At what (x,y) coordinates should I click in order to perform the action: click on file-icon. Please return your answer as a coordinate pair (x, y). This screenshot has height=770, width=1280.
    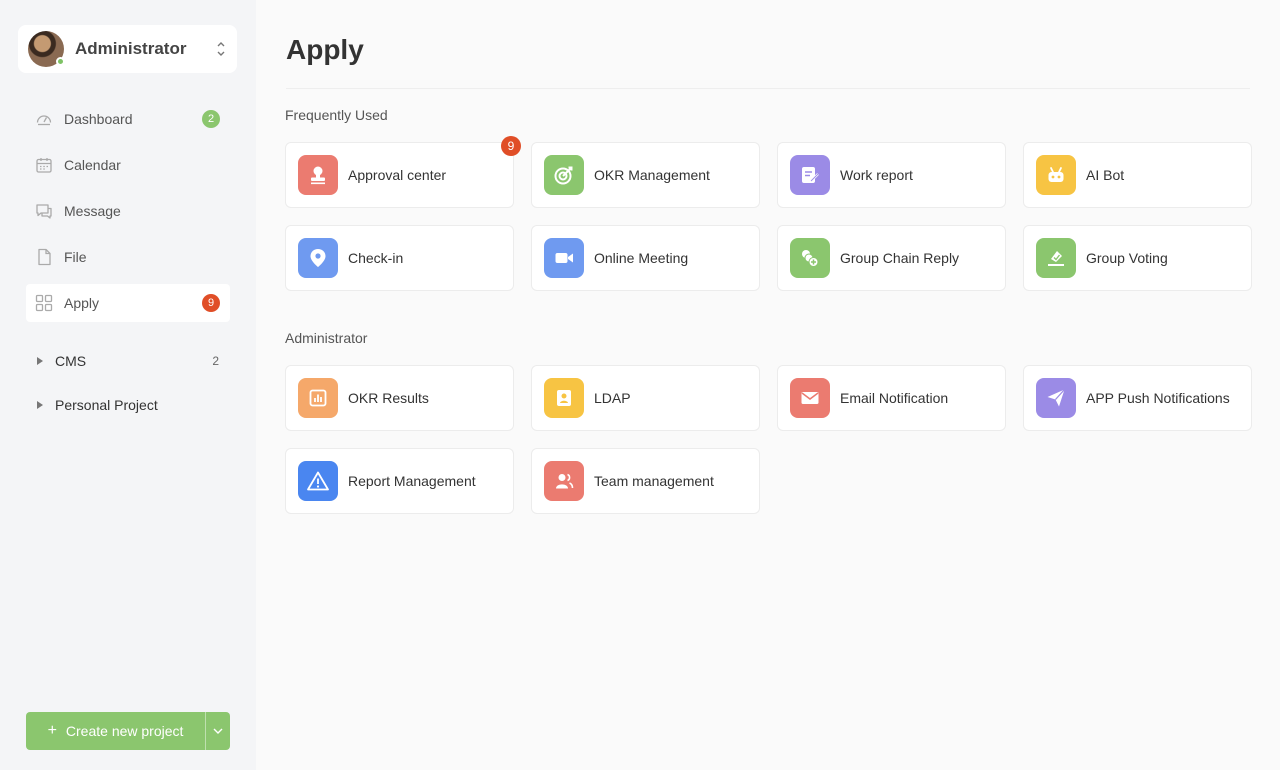
    Looking at the image, I should click on (44, 257).